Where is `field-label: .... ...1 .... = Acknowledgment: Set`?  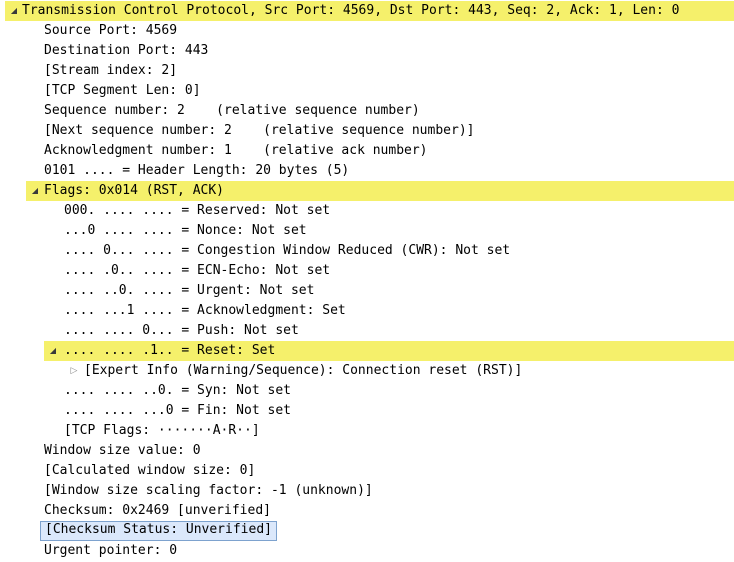 field-label: .... ...1 .... = Acknowledgment: Set is located at coordinates (205, 310).